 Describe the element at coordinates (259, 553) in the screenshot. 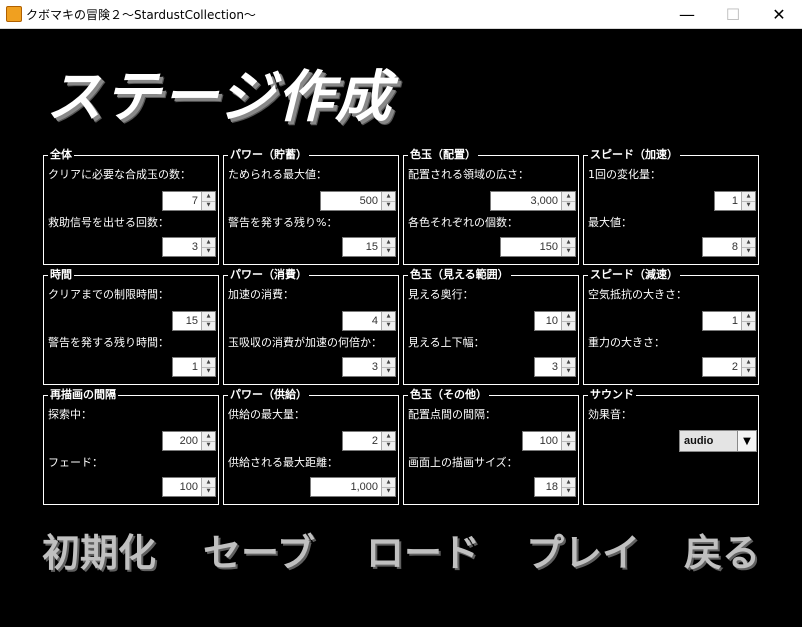

I see `save-button: セーブ` at that location.